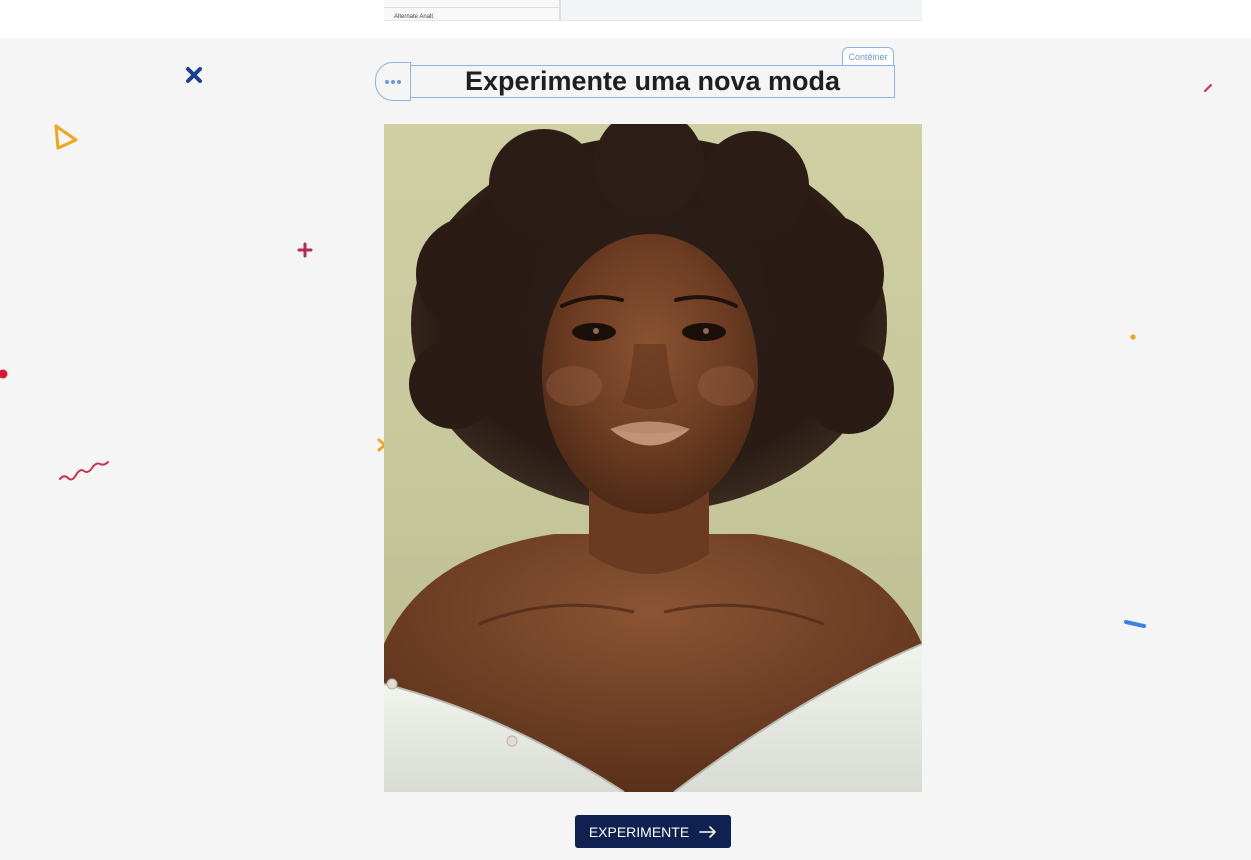 This screenshot has width=1251, height=860. I want to click on preview-sidebar: Alternate Analt, so click(472, 10).